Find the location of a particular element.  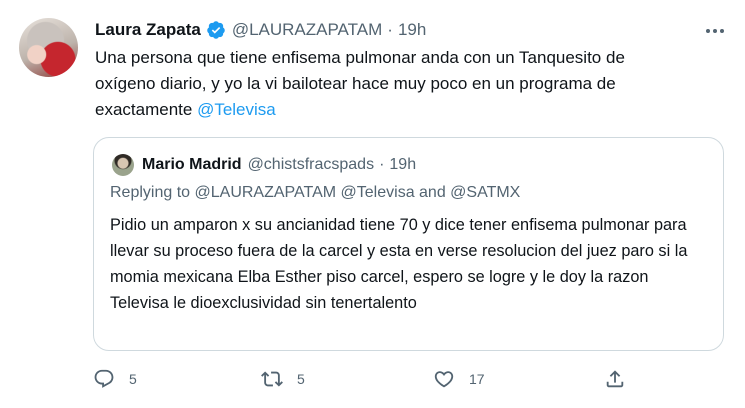

quoted-author-name: Mario Madrid is located at coordinates (192, 164).